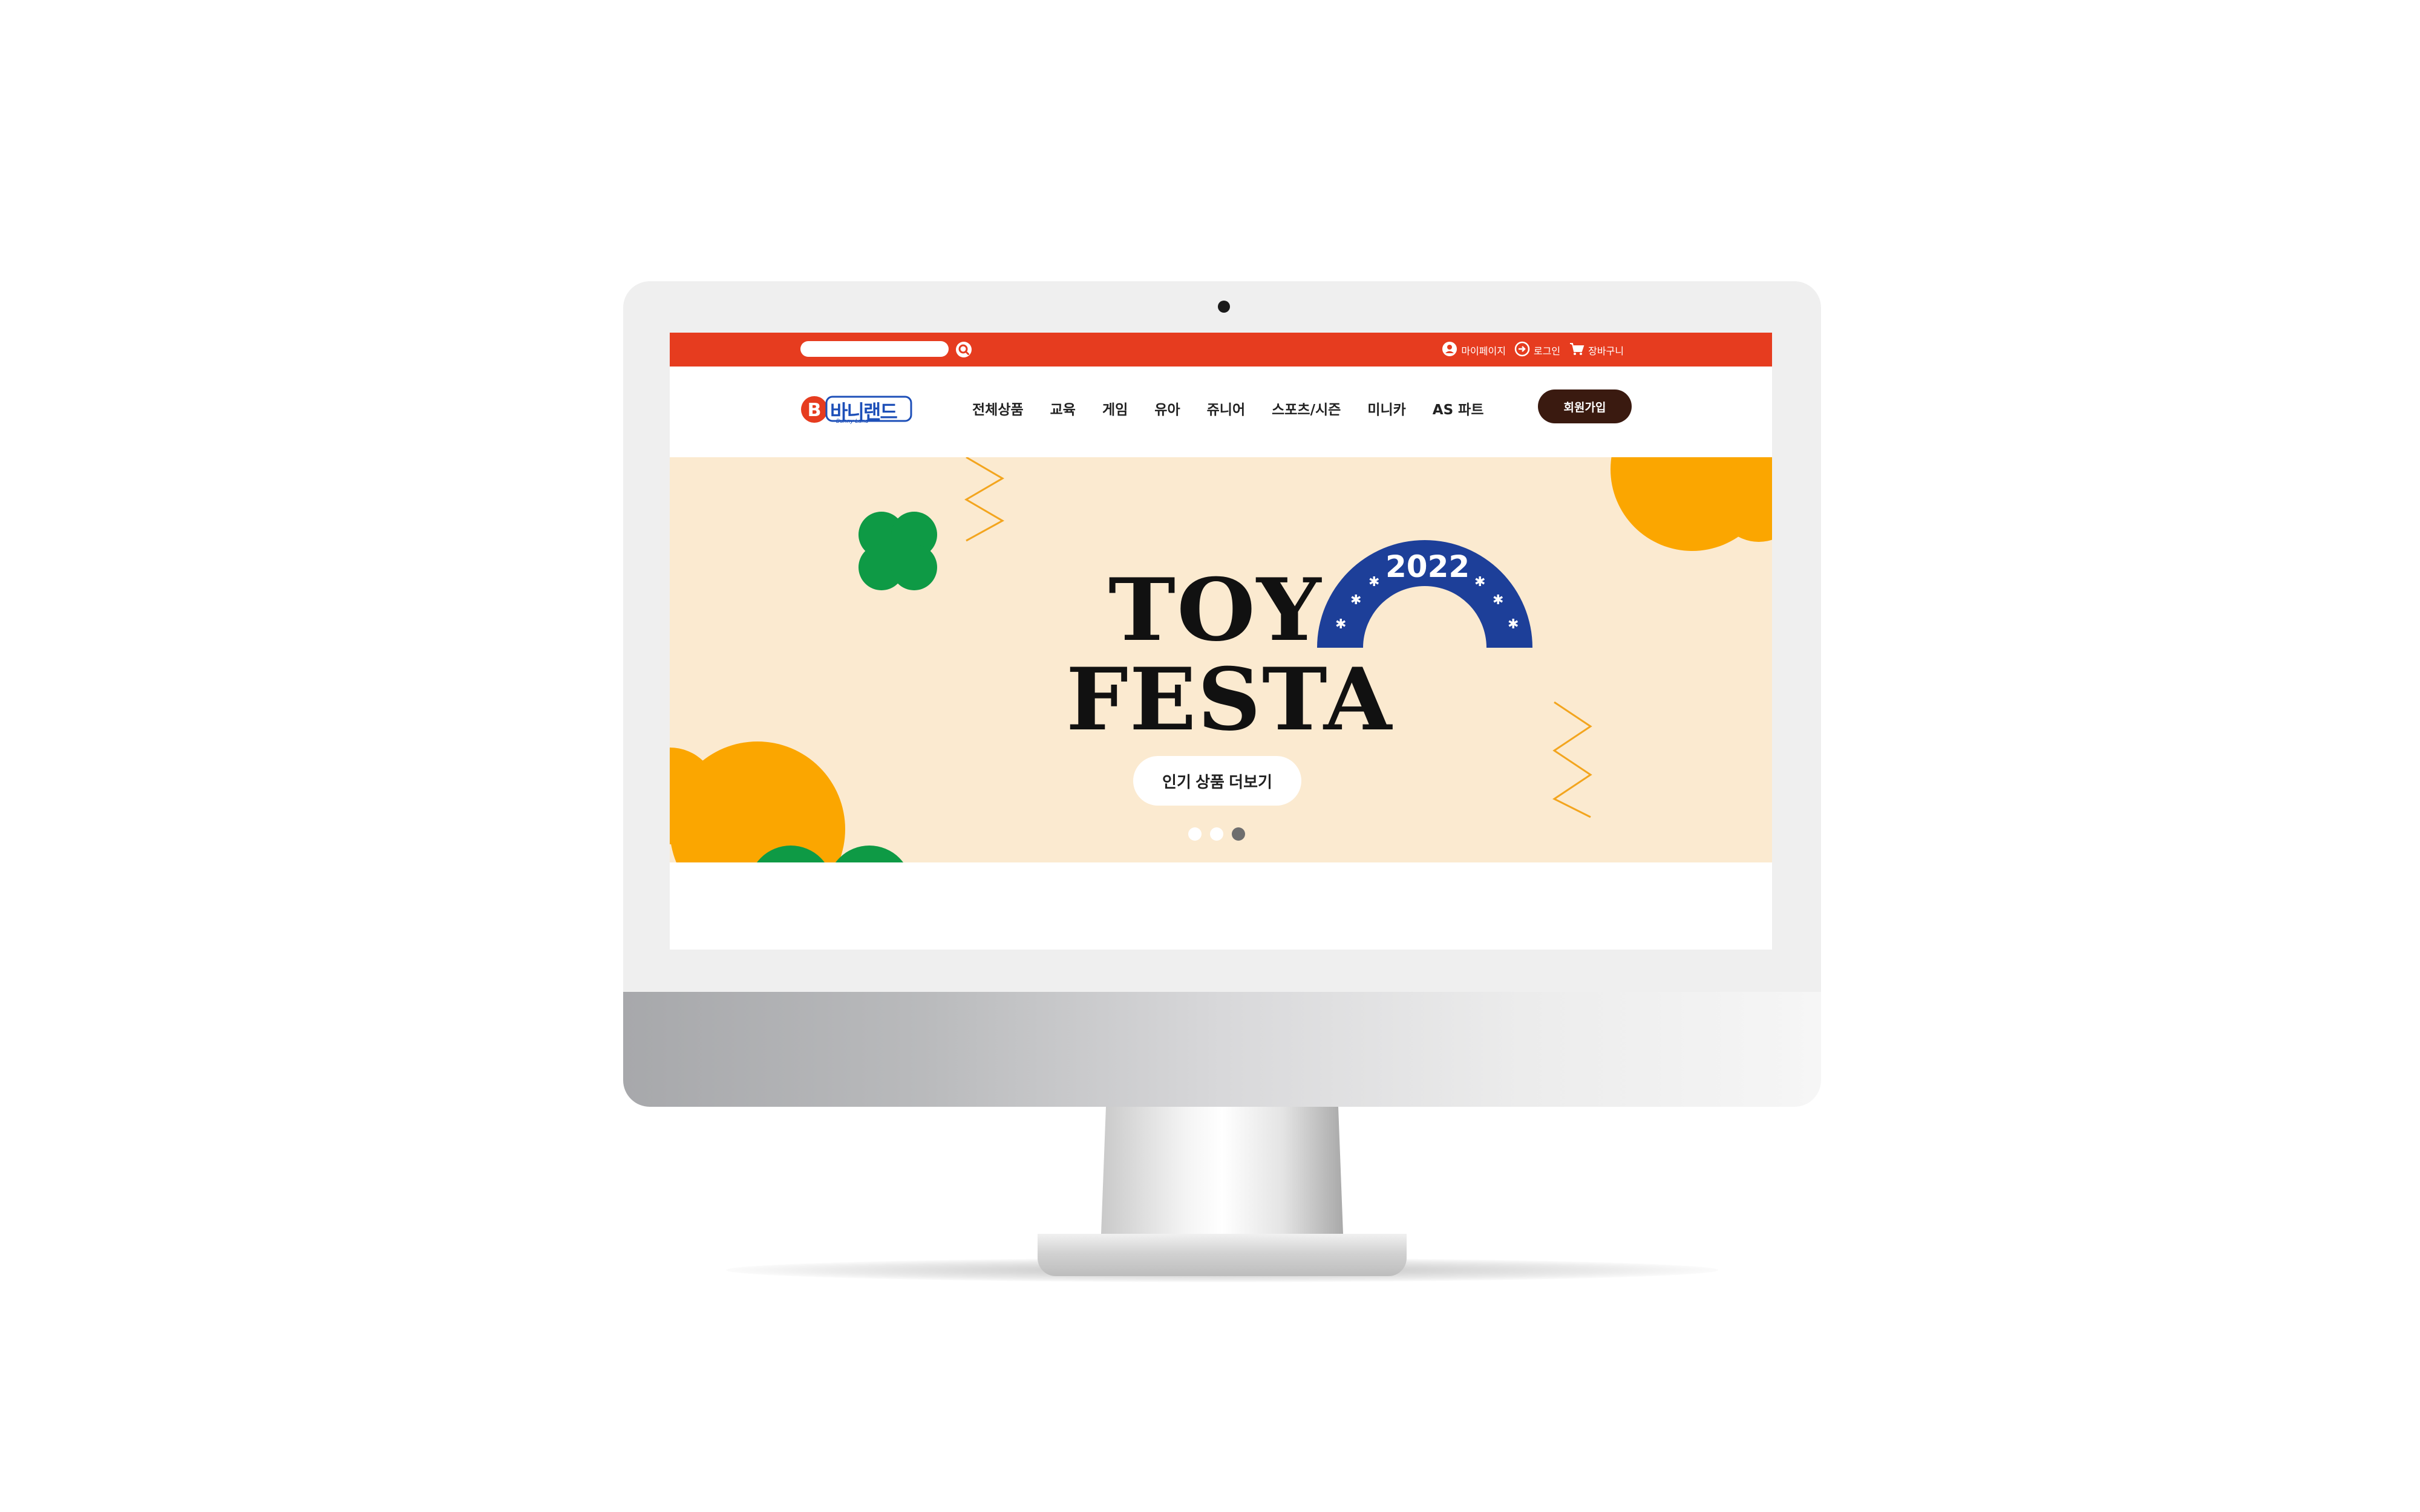 This screenshot has width=2420, height=1512. What do you see at coordinates (853, 422) in the screenshot?
I see `logo-subtext: Bunny Land` at bounding box center [853, 422].